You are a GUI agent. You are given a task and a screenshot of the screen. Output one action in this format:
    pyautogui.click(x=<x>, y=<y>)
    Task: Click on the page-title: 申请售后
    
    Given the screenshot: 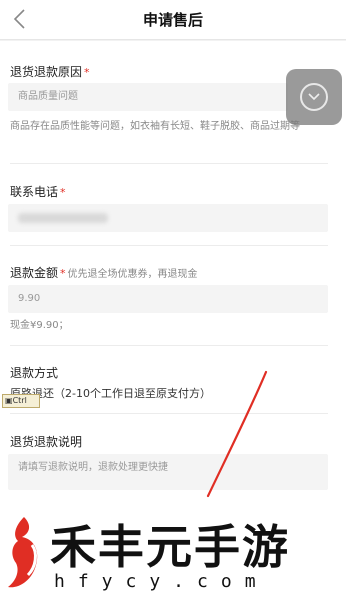 What is the action you would take?
    pyautogui.click(x=172, y=20)
    